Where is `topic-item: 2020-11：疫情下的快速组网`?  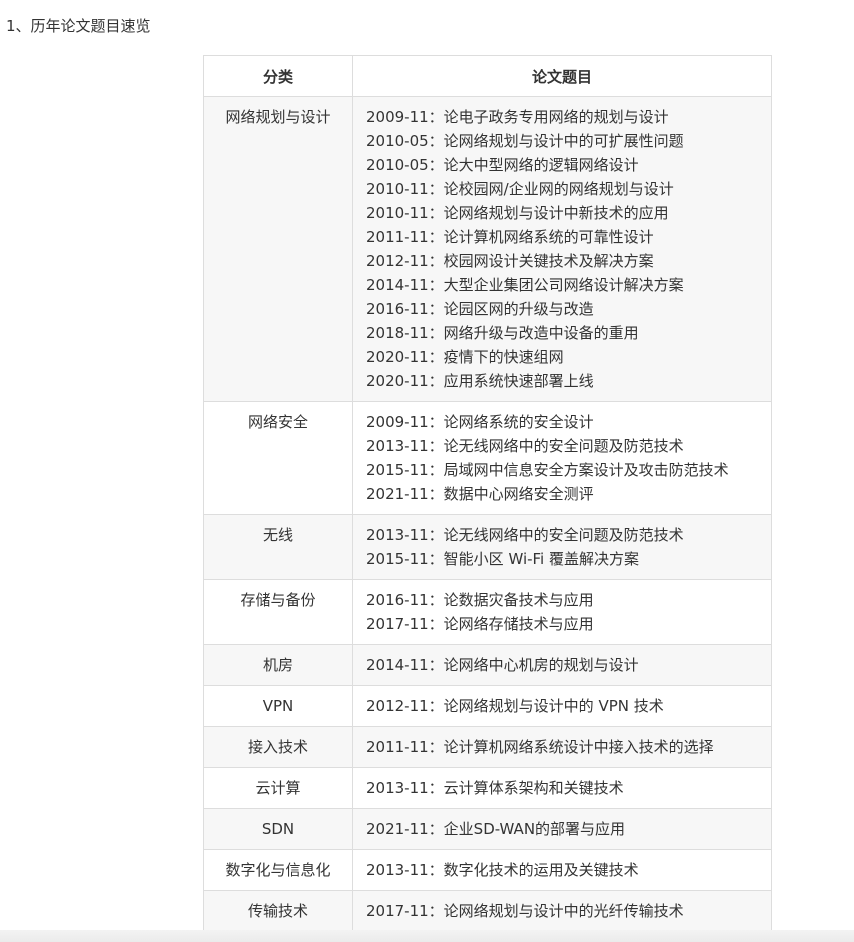 topic-item: 2020-11：疫情下的快速组网 is located at coordinates (465, 357).